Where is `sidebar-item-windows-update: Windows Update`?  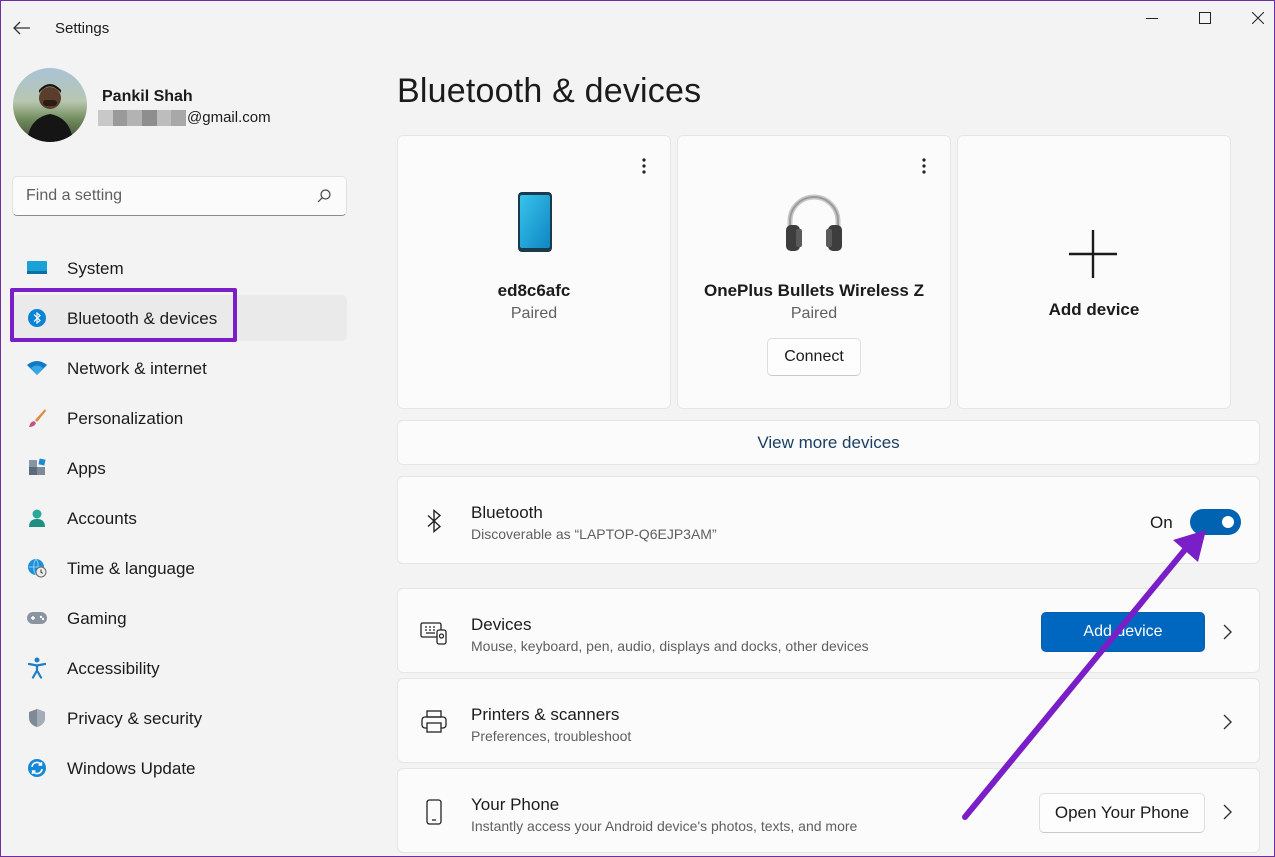
sidebar-item-windows-update: Windows Update is located at coordinates (179, 768).